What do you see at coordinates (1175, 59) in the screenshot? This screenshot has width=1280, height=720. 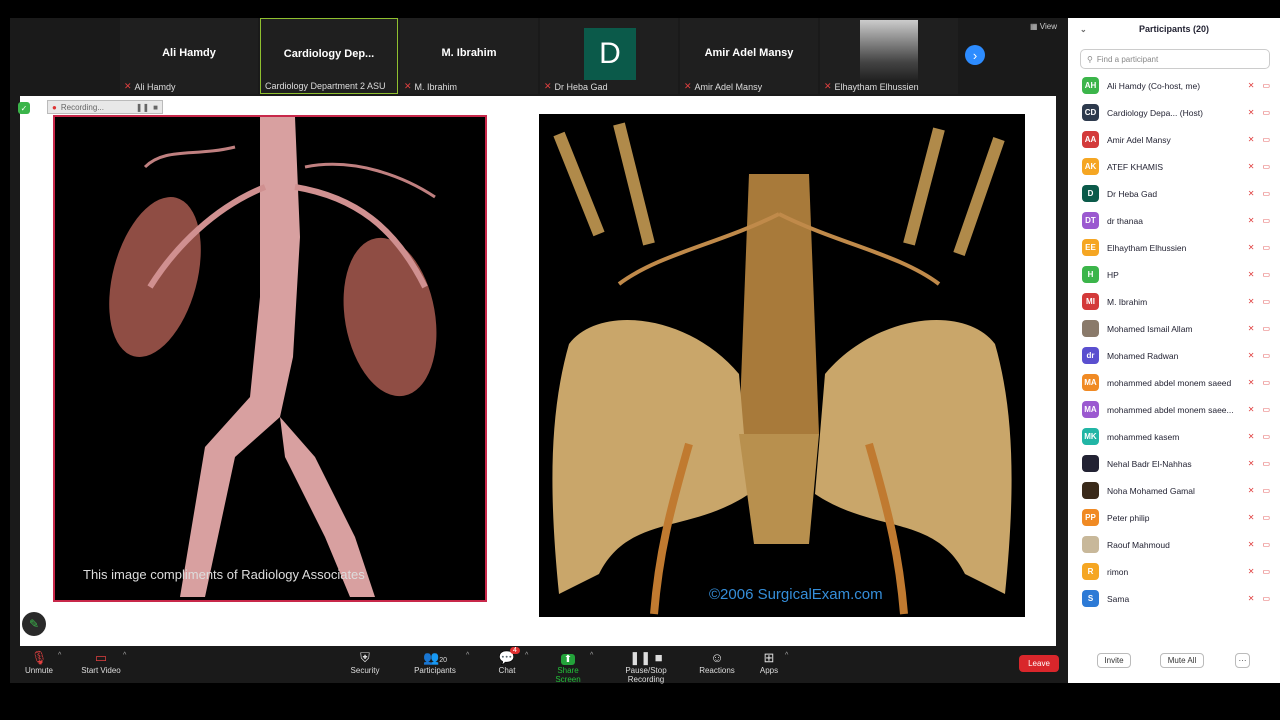 I see `participant-search-input: ⚲ Find a participant` at bounding box center [1175, 59].